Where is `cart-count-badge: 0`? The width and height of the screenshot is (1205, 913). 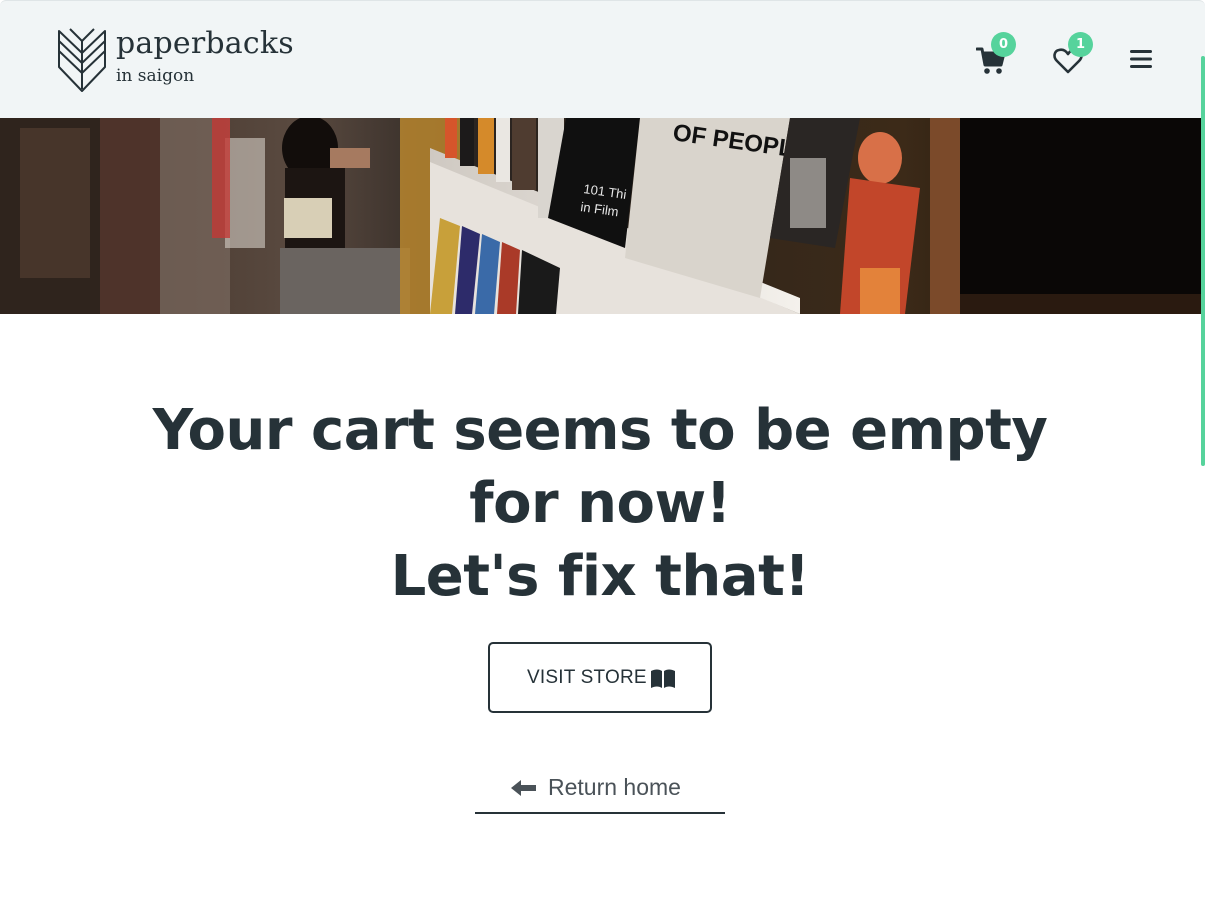 cart-count-badge: 0 is located at coordinates (1003, 44).